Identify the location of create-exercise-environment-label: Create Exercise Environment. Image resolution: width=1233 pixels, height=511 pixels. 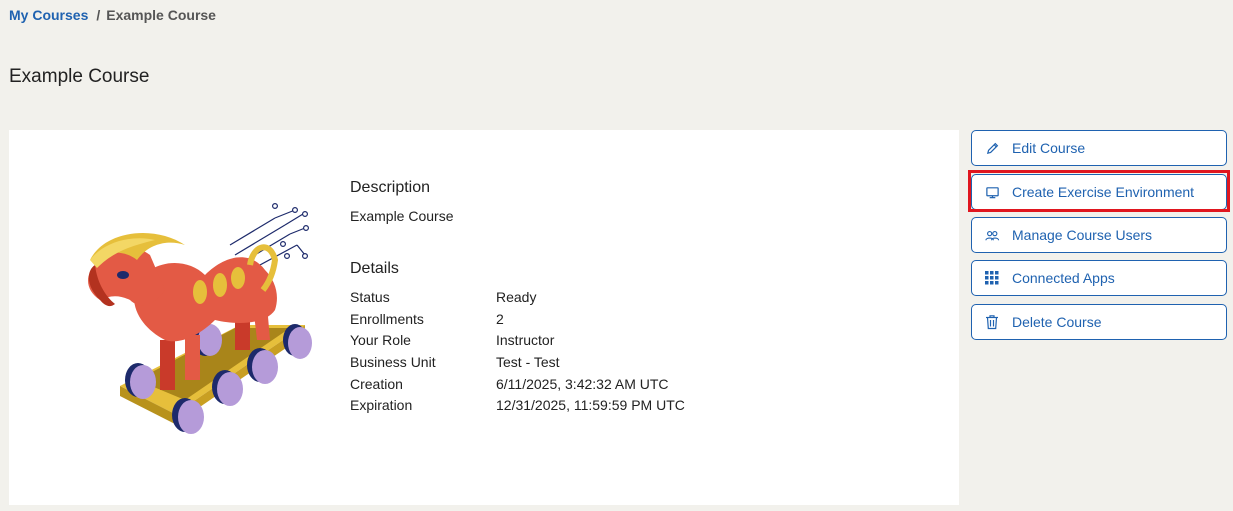
(1103, 192).